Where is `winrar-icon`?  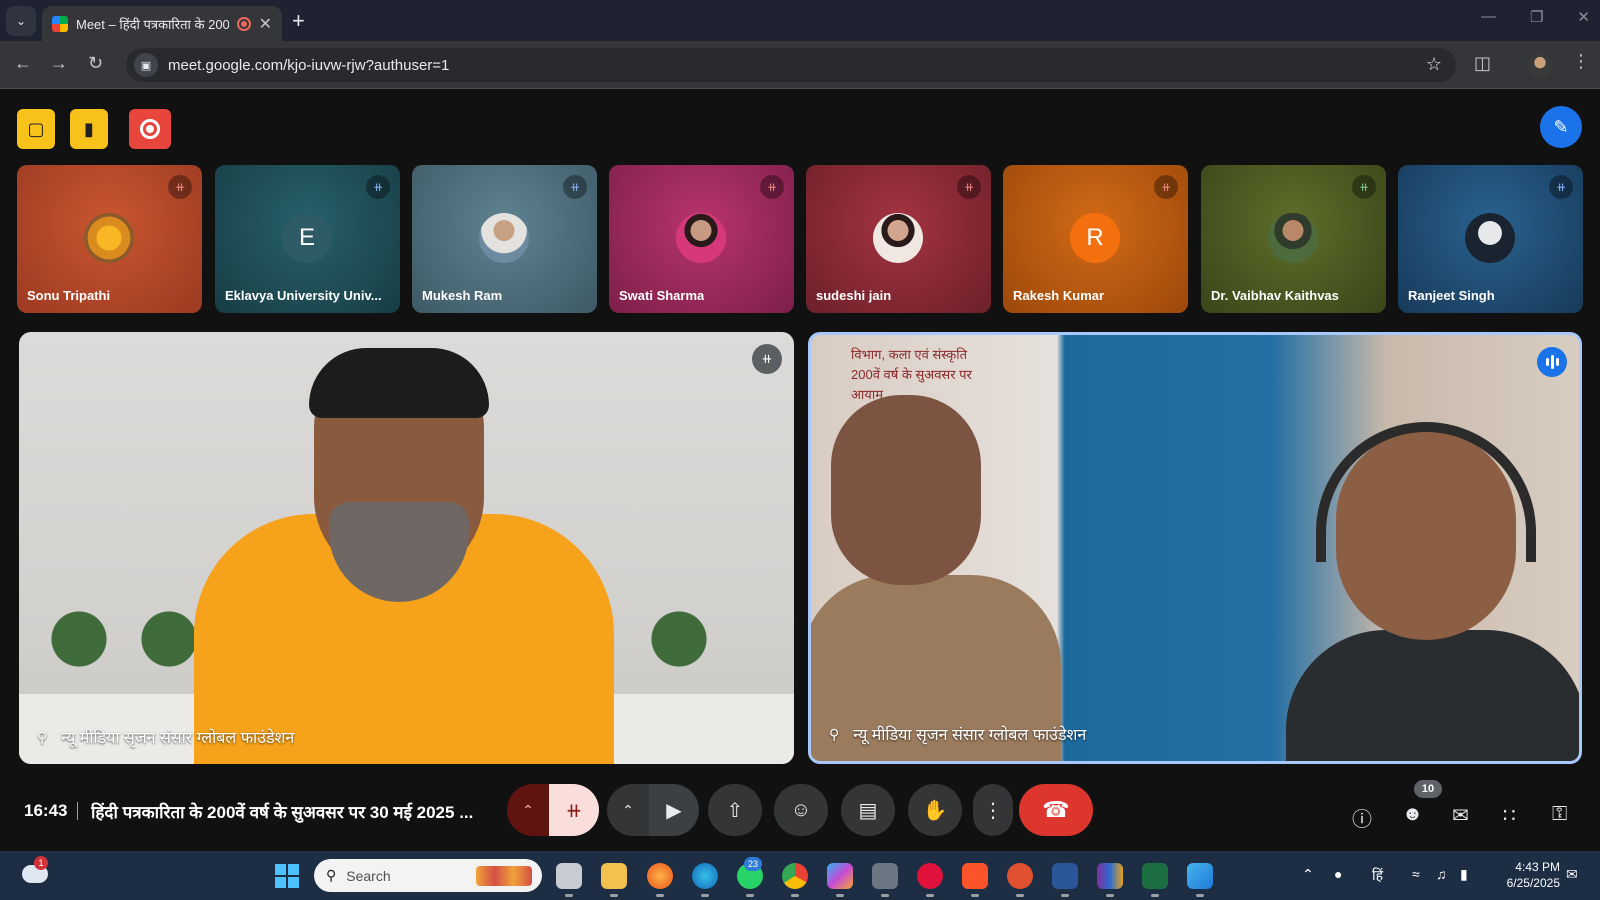 winrar-icon is located at coordinates (1110, 880).